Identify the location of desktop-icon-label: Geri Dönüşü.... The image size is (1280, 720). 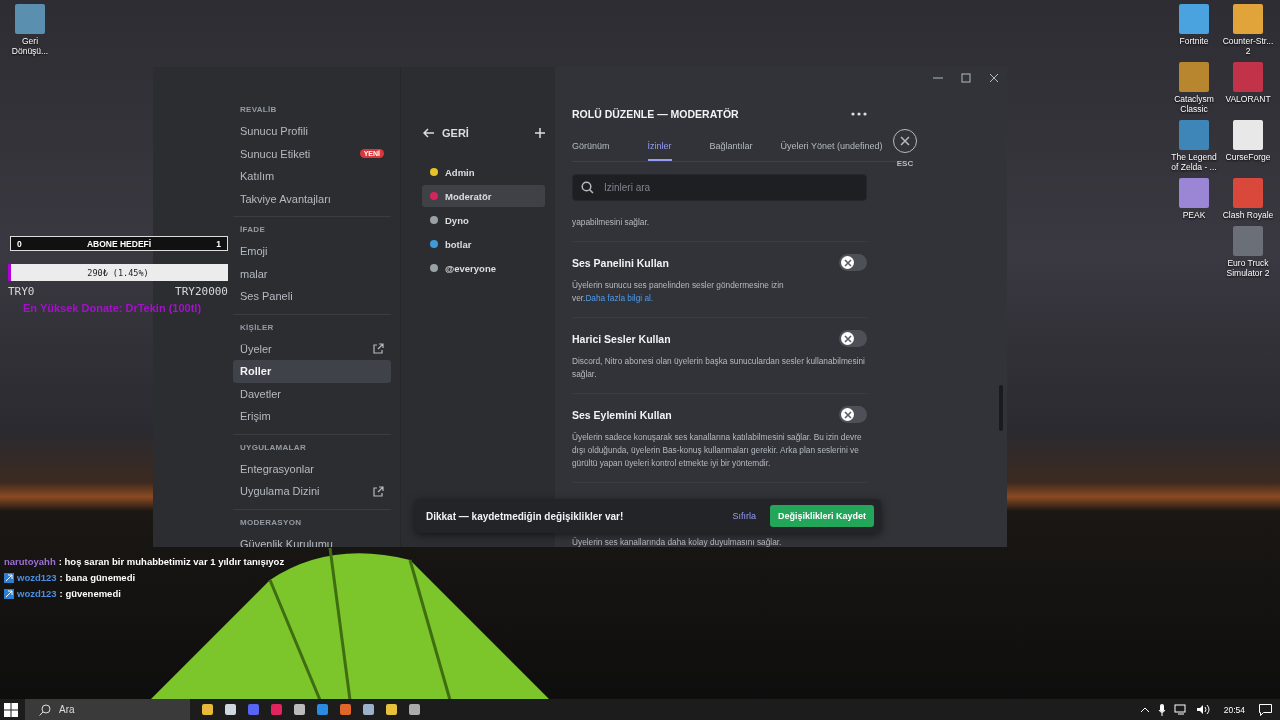
(30, 46).